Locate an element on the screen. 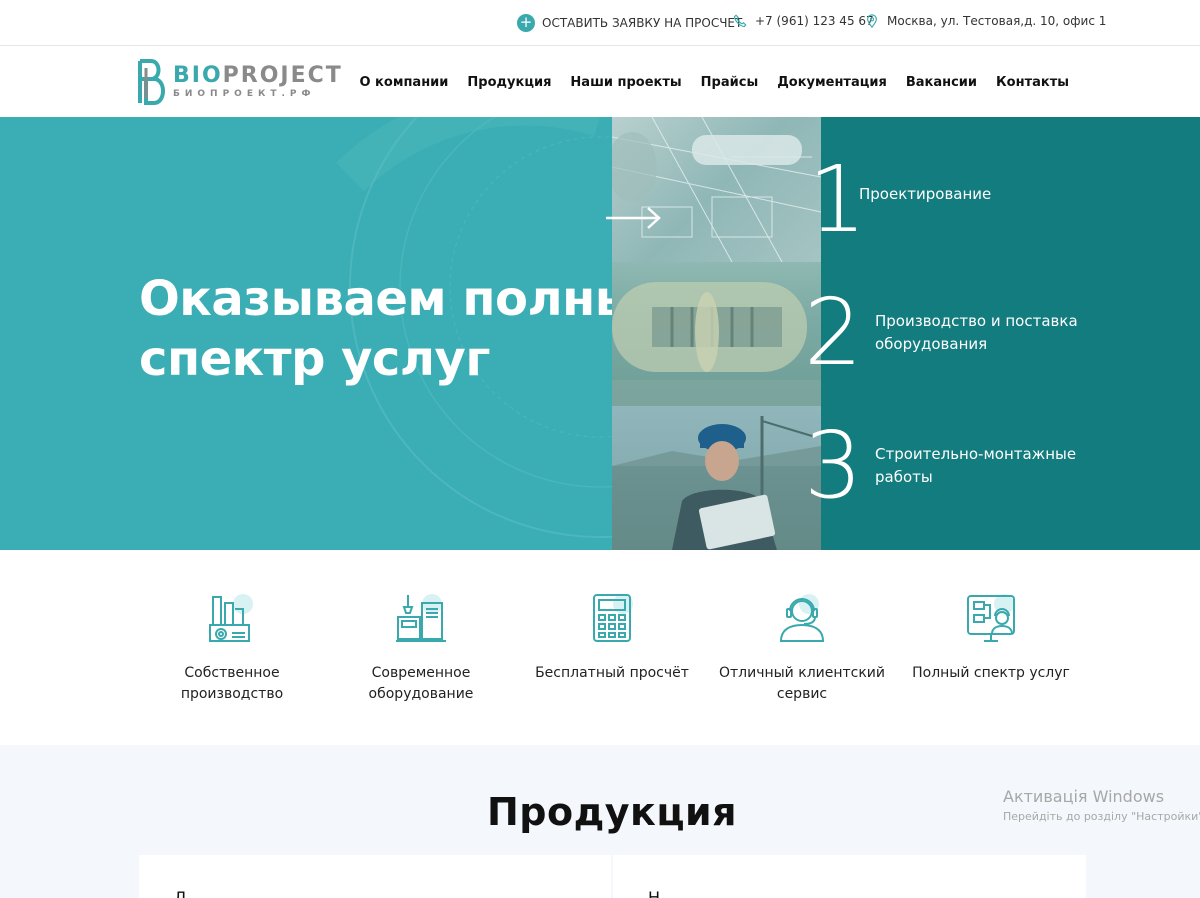  arrow-right-icon is located at coordinates (633, 218).